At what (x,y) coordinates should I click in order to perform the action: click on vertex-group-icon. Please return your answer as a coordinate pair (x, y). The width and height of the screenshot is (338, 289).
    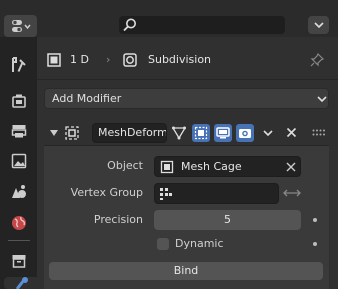
    Looking at the image, I should click on (166, 194).